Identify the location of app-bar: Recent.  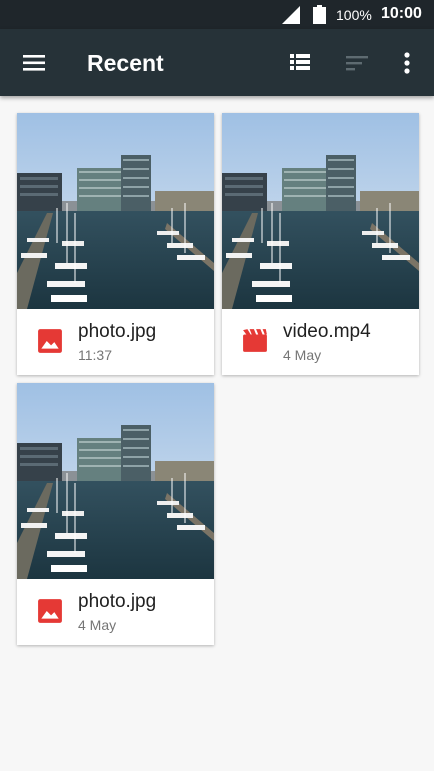
(217, 62).